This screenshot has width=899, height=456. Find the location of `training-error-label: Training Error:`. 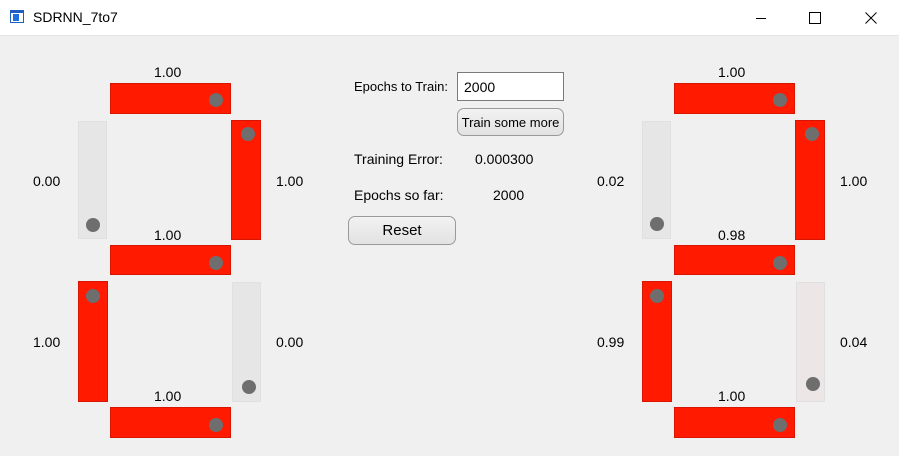

training-error-label: Training Error: is located at coordinates (398, 159).